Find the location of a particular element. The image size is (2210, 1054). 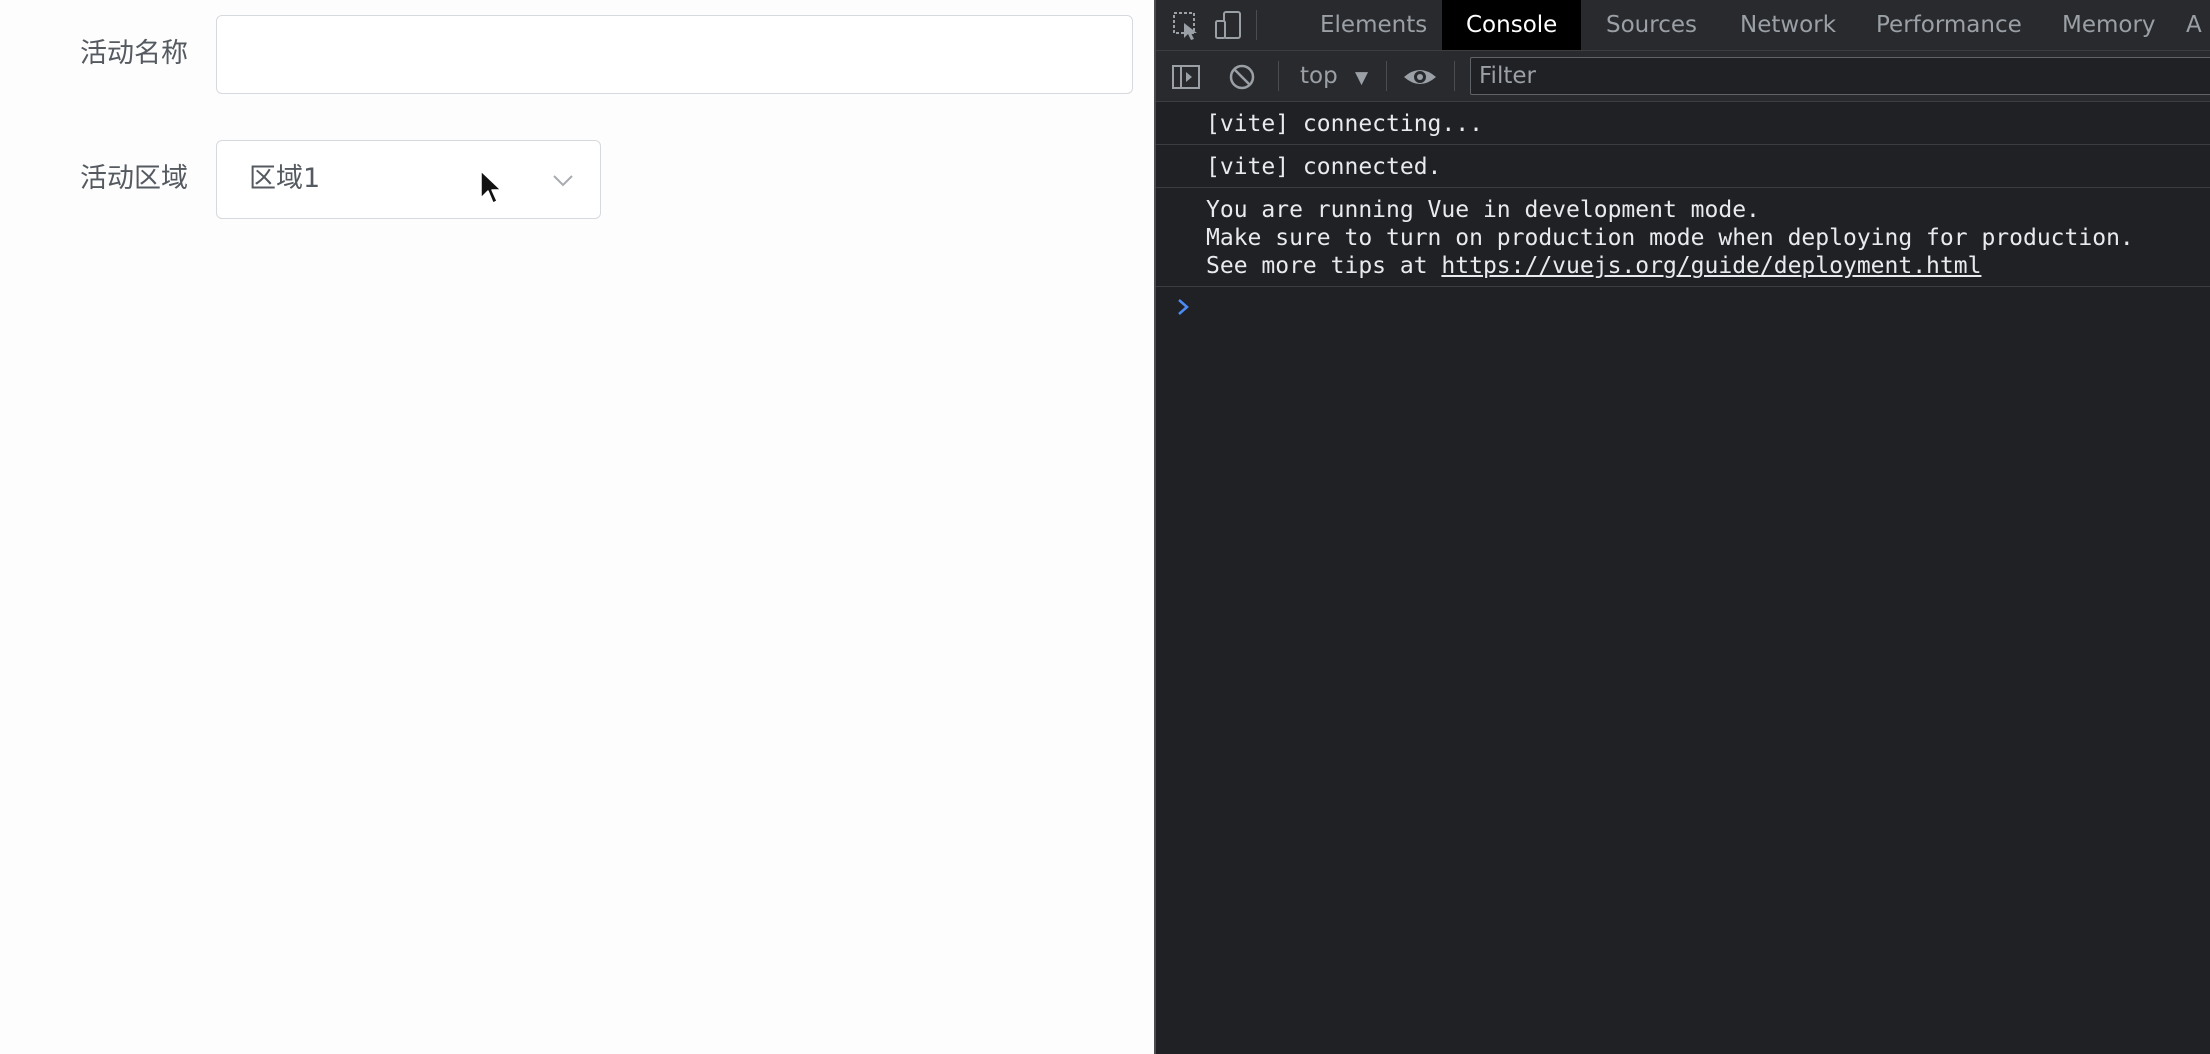

activity-region-select: 区域1 is located at coordinates (408, 179).